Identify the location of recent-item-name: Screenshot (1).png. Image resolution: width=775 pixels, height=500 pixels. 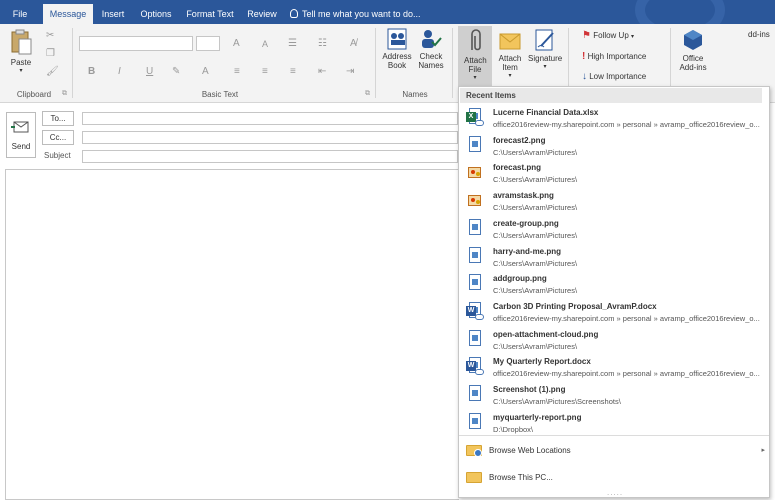
(529, 389).